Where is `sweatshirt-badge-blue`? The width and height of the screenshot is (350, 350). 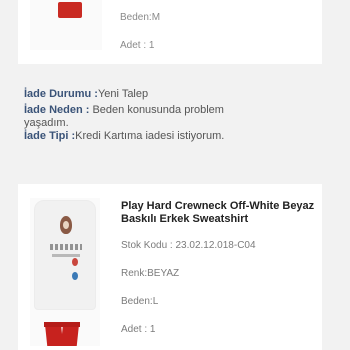 sweatshirt-badge-blue is located at coordinates (75, 276).